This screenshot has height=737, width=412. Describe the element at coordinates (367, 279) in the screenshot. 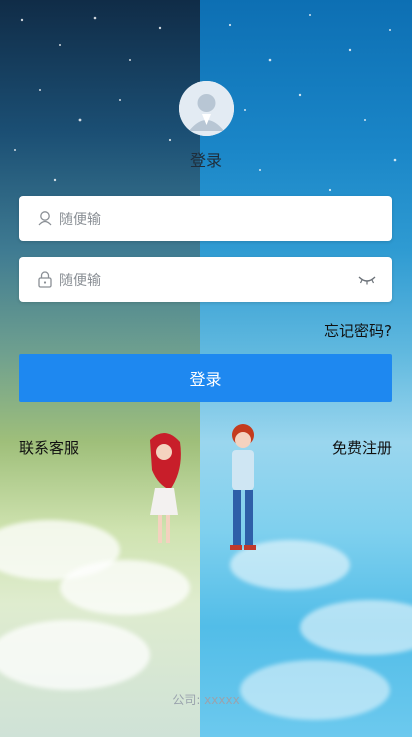

I see `eye-closed-icon` at that location.